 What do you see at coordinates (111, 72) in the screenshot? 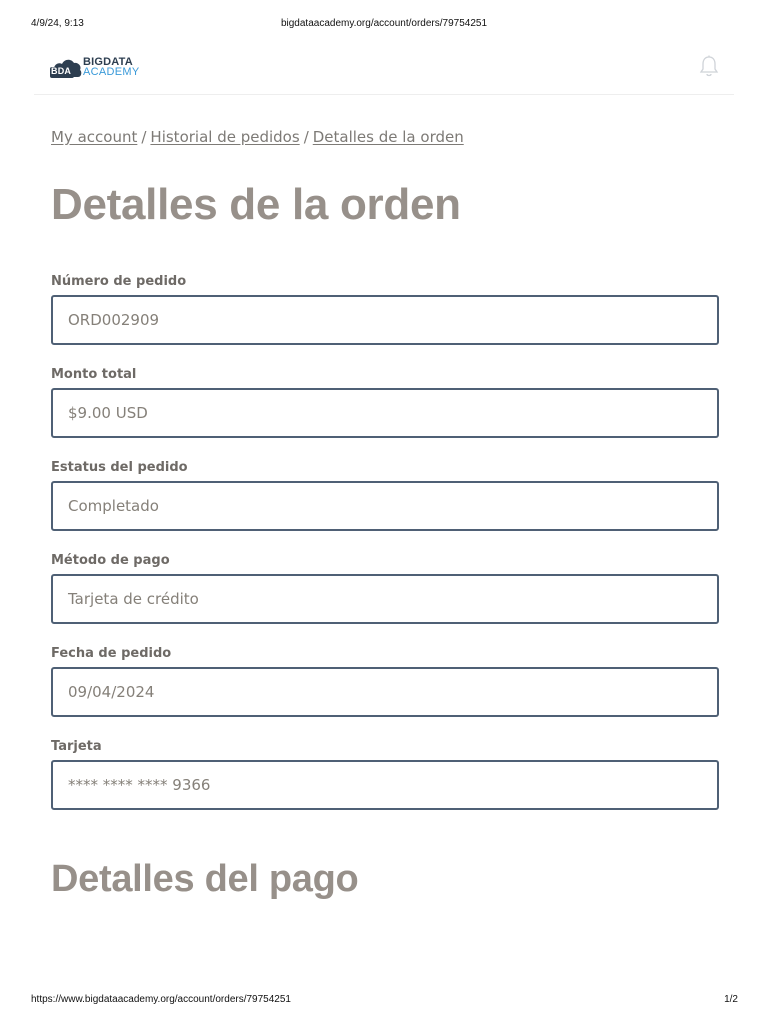
I see `logo-line2: ACADEMY` at bounding box center [111, 72].